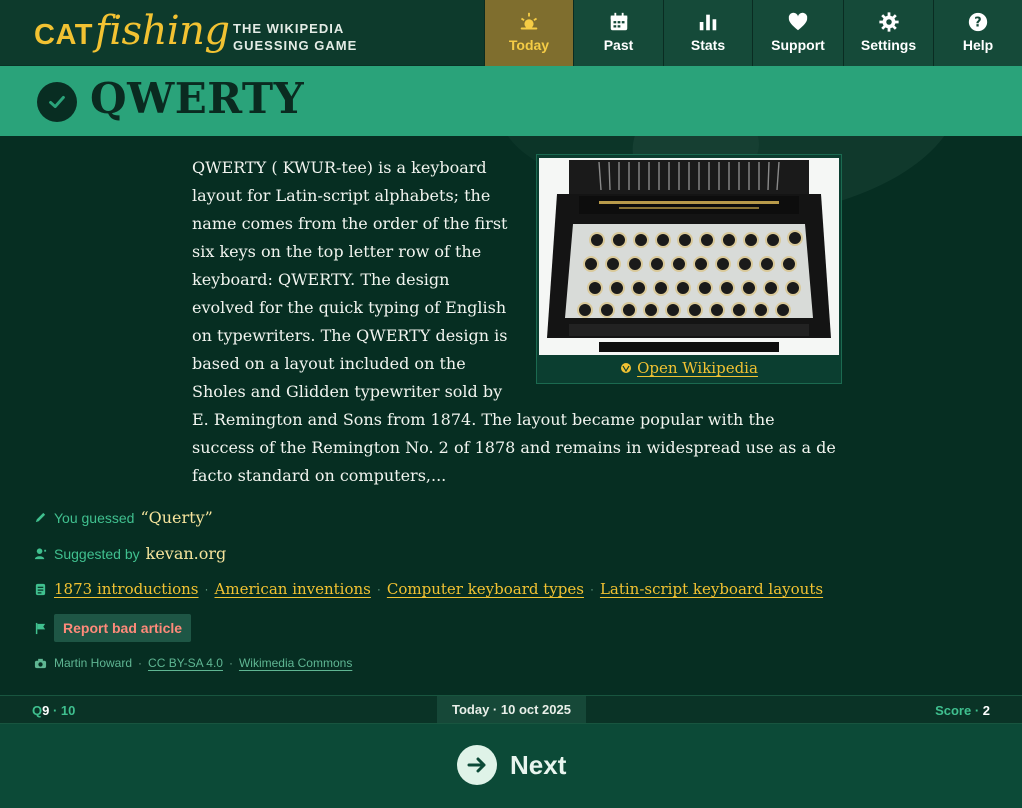 This screenshot has height=808, width=1022. I want to click on check-icon, so click(57, 102).